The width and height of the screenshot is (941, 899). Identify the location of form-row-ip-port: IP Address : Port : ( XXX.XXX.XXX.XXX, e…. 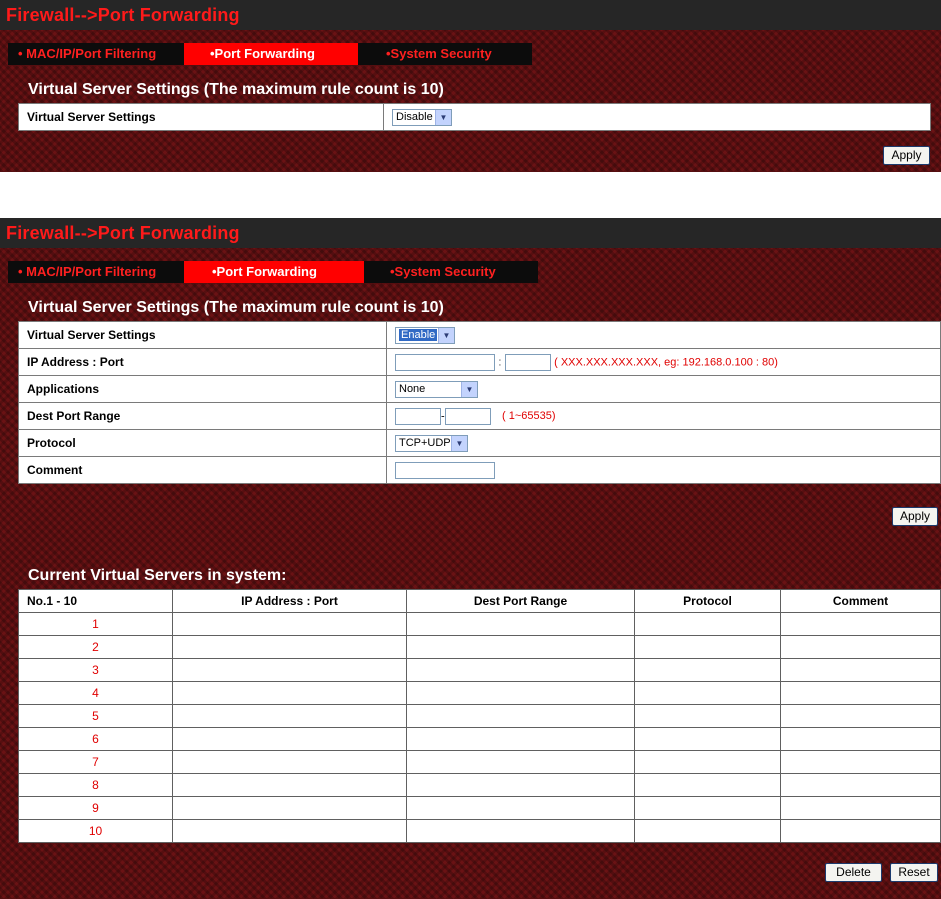
(479, 362).